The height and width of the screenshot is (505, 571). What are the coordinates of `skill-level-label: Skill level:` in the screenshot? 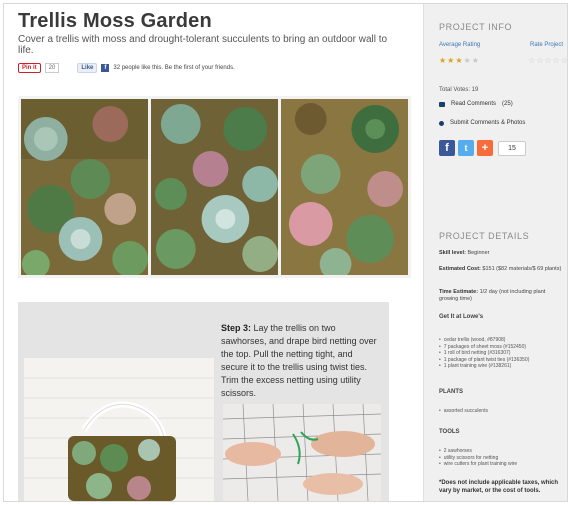 It's located at (452, 253).